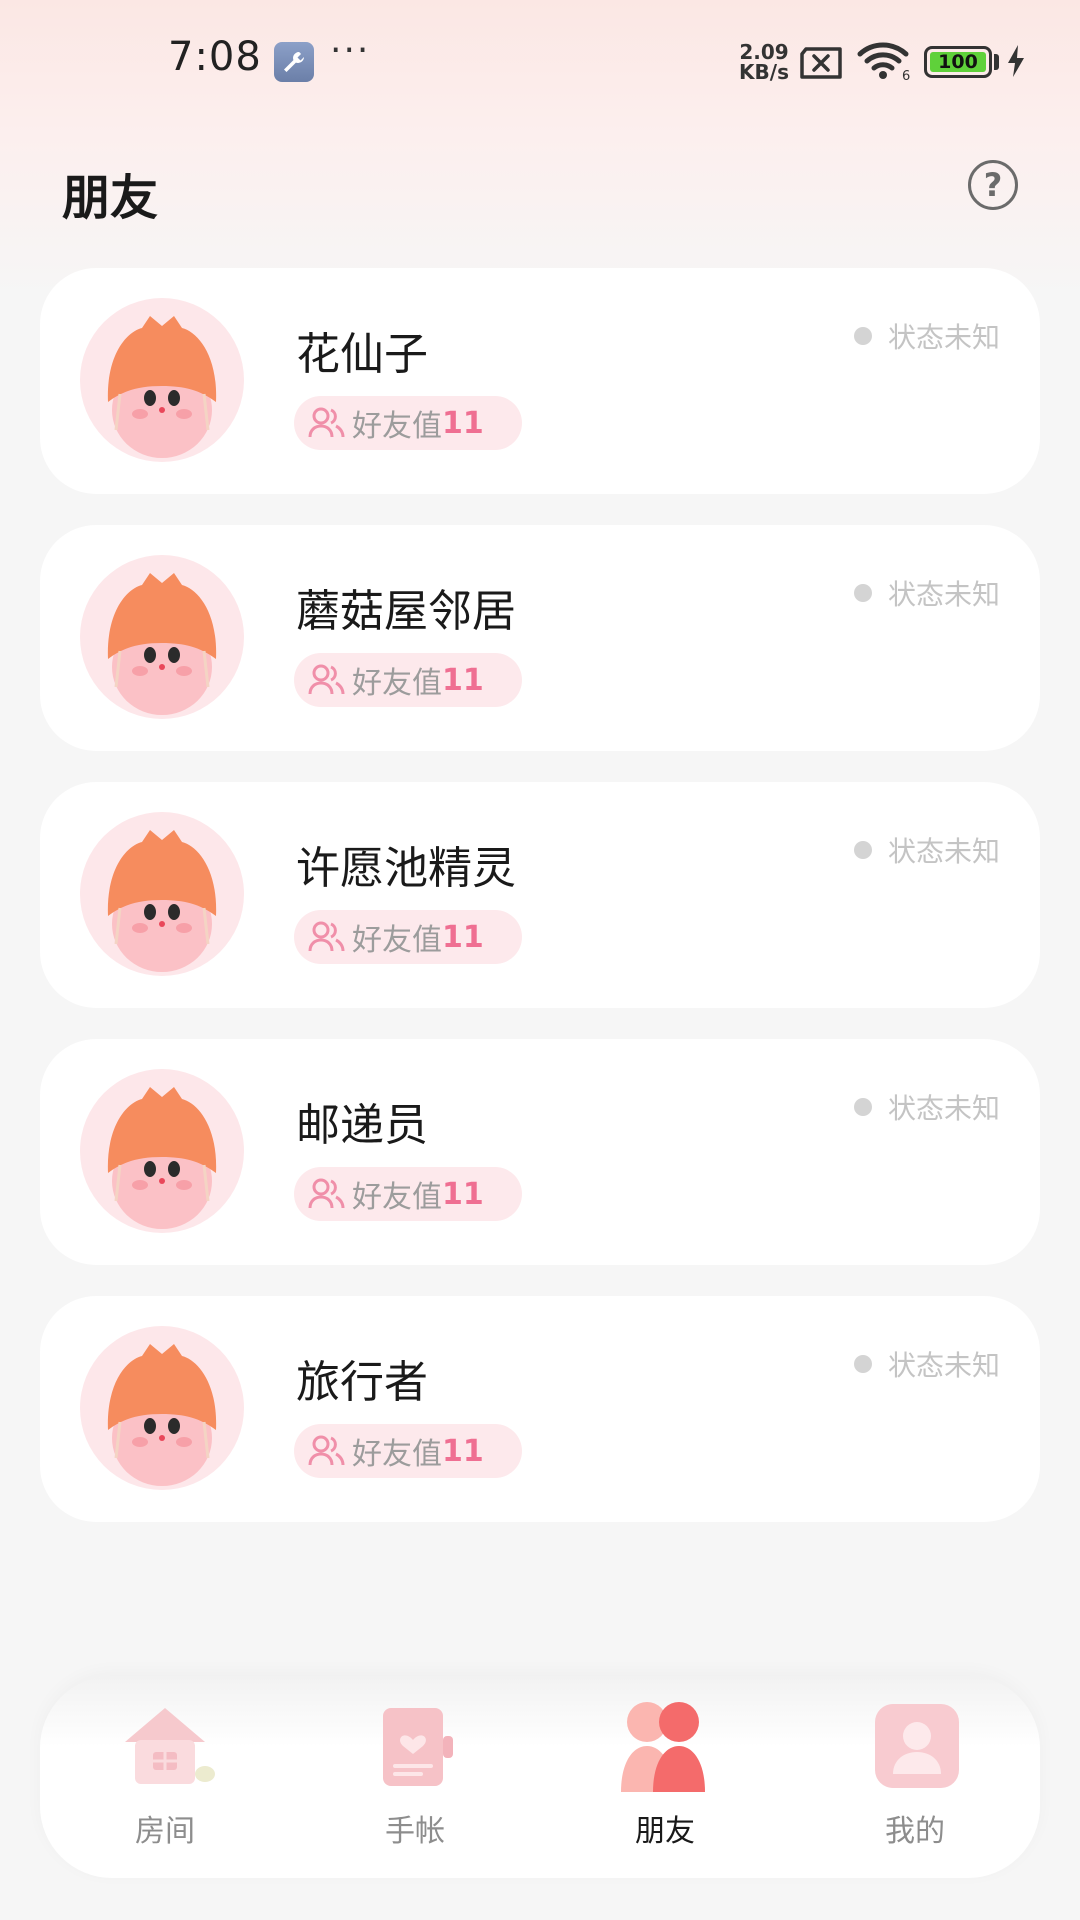  Describe the element at coordinates (540, 381) in the screenshot. I see `friend-card: 花仙子 好友值 11 状态未知` at that location.